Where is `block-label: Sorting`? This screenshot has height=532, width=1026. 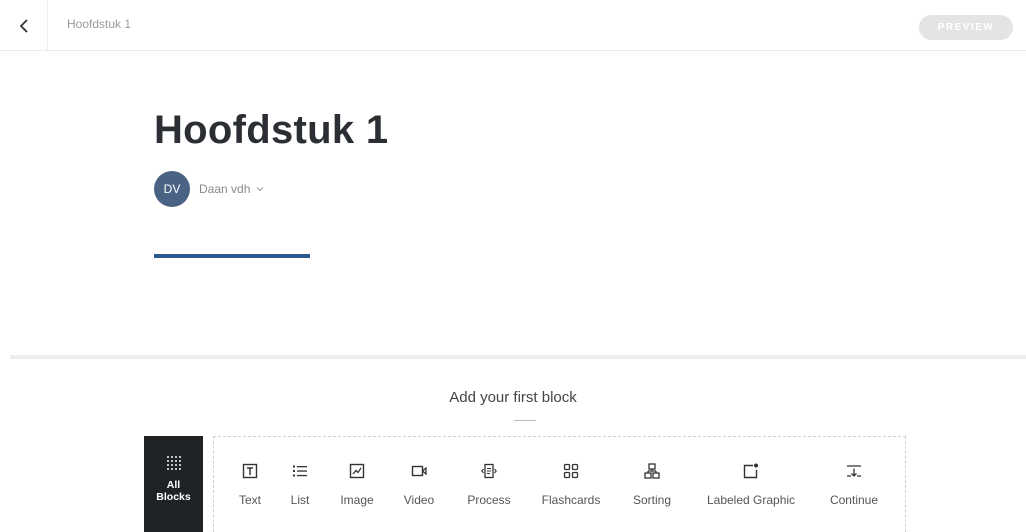 block-label: Sorting is located at coordinates (652, 500).